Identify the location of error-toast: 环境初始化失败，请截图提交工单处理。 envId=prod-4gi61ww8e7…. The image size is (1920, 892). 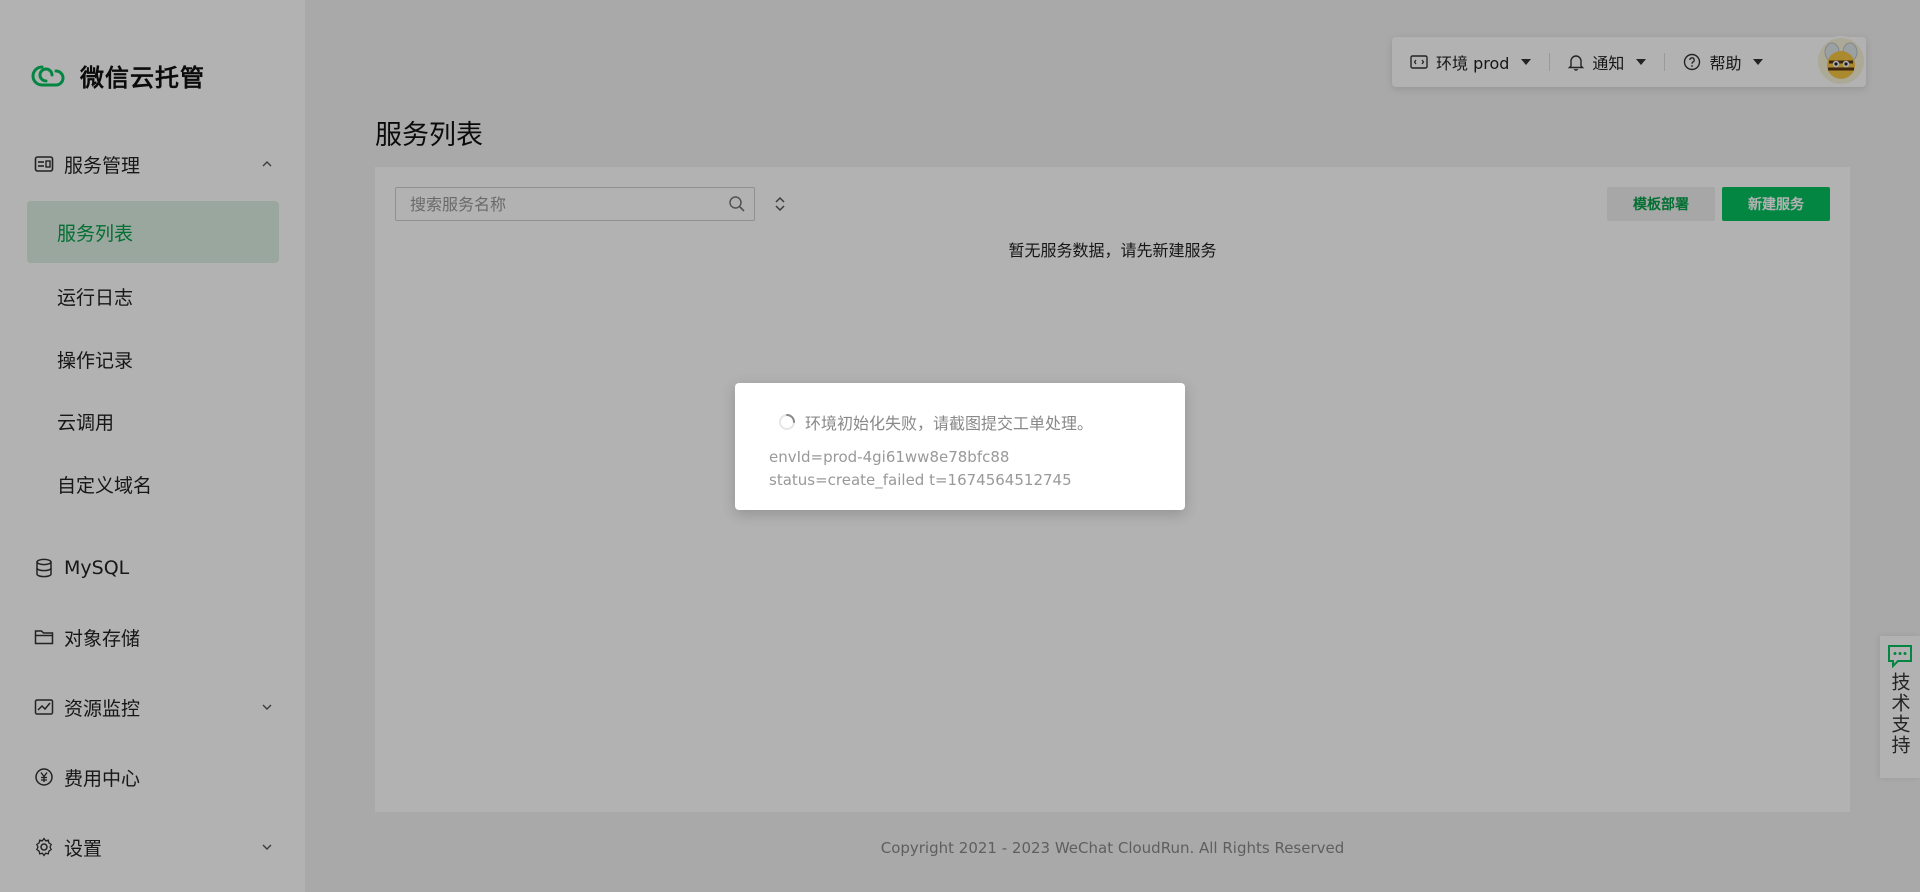
(960, 446).